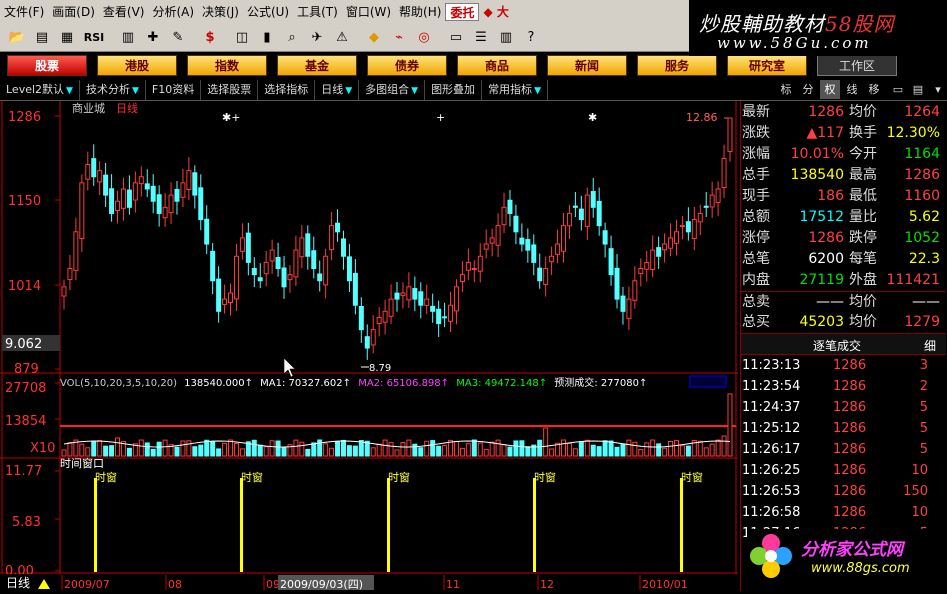 Image resolution: width=947 pixels, height=594 pixels. Describe the element at coordinates (268, 12) in the screenshot. I see `menu-item-5: 公式(U)` at that location.